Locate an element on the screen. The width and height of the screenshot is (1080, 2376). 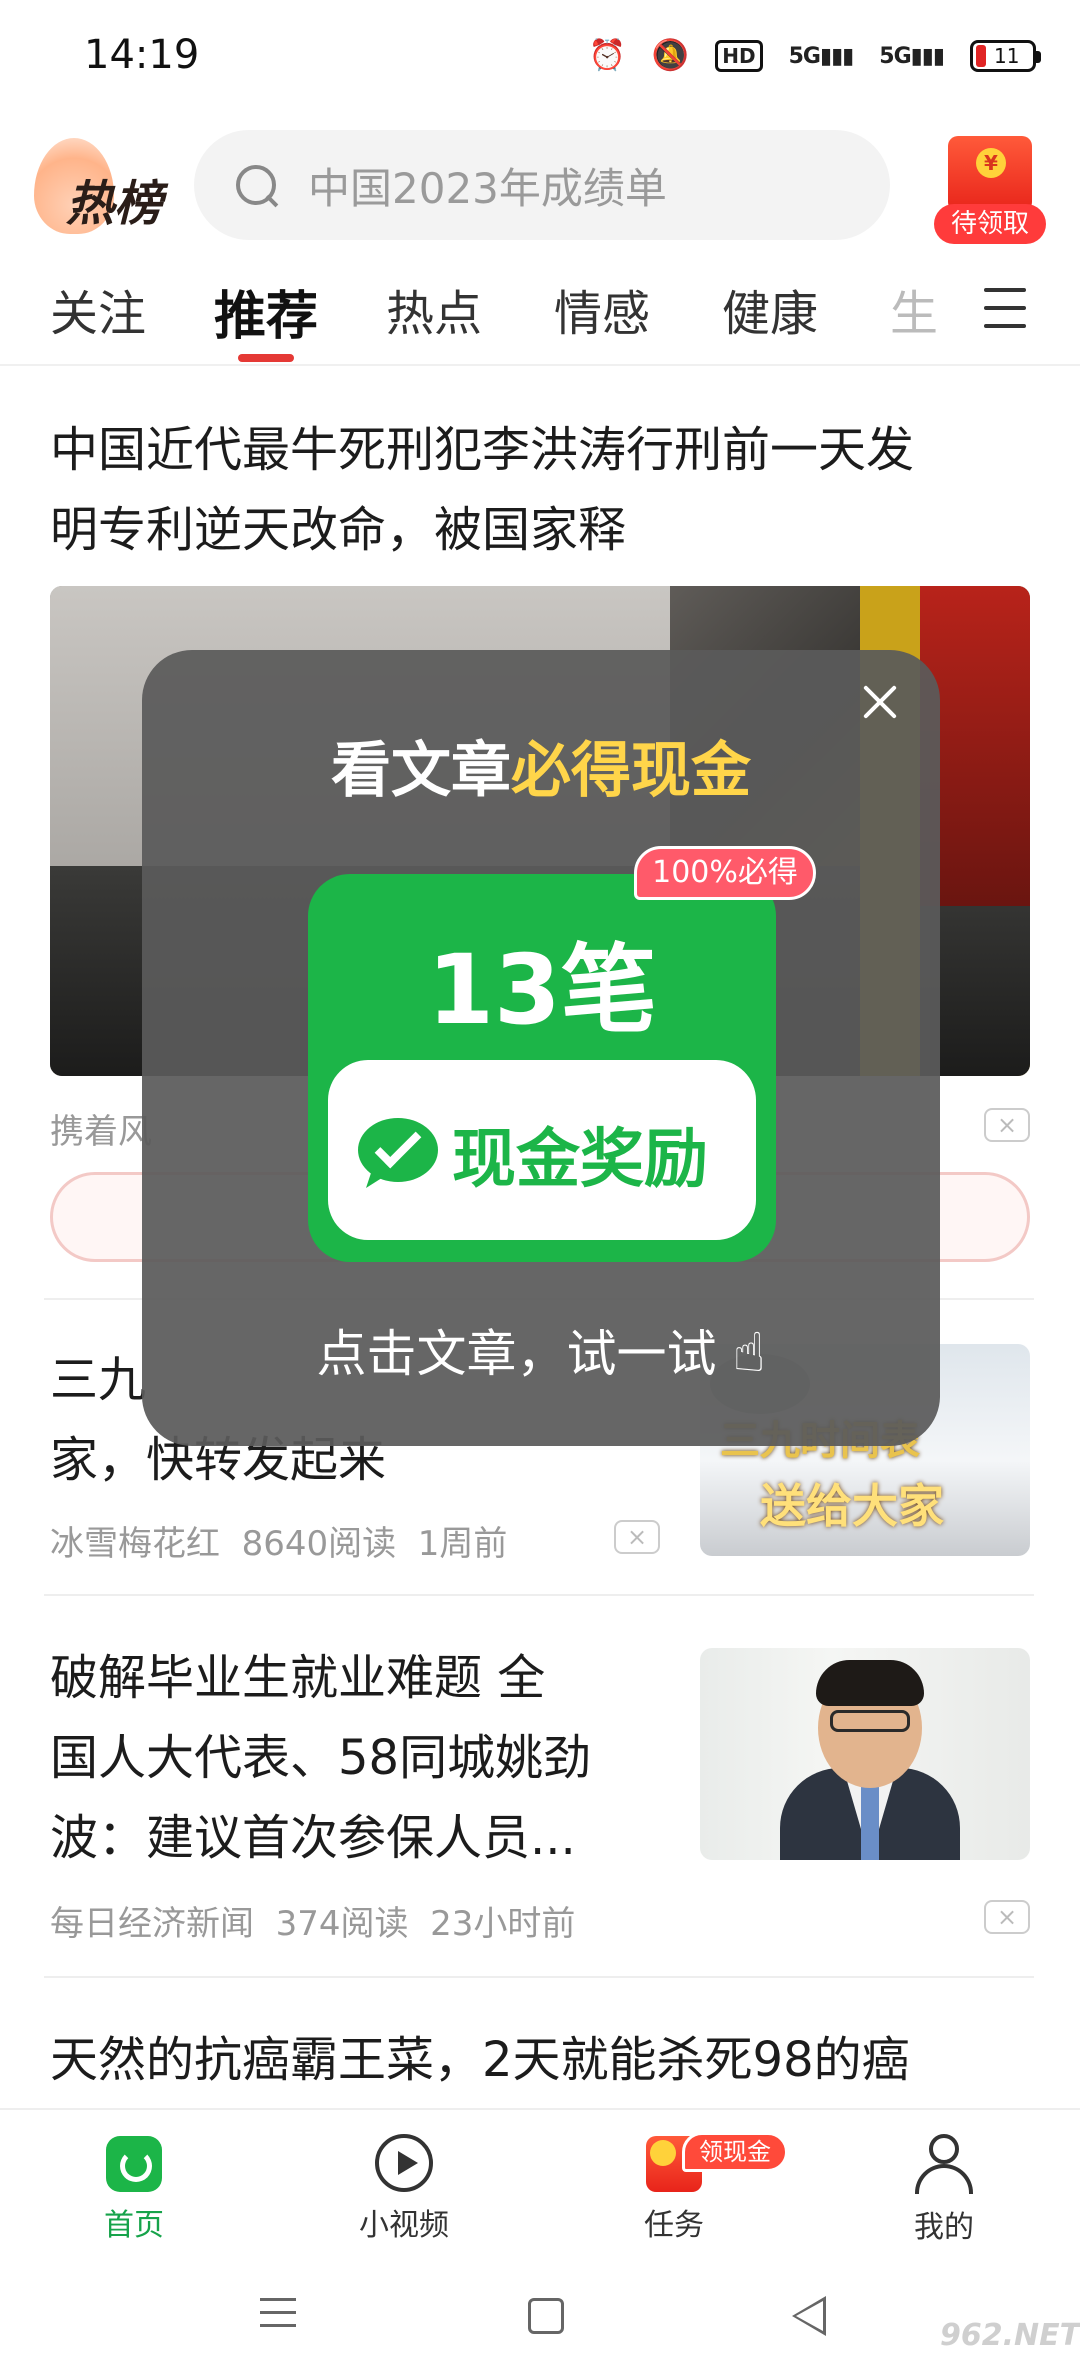
active-tab-indicator is located at coordinates (266, 358).